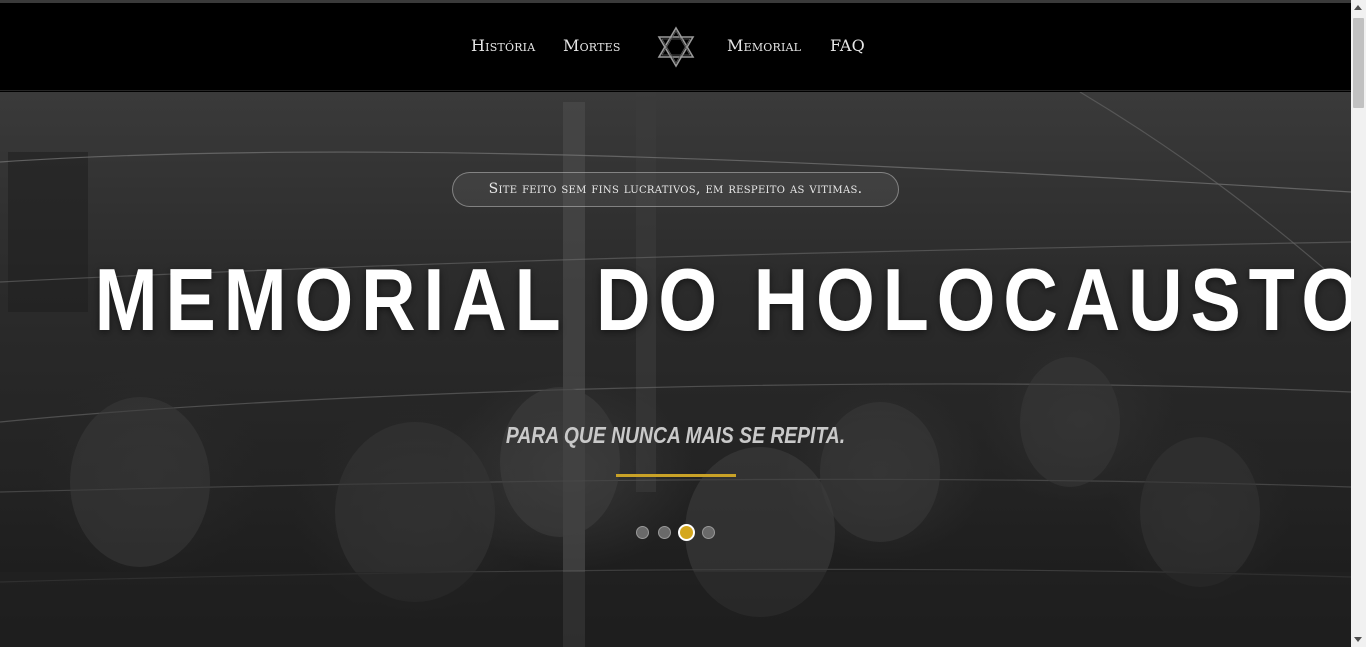 The width and height of the screenshot is (1366, 647). I want to click on nav-link-memorial: Memorial, so click(764, 45).